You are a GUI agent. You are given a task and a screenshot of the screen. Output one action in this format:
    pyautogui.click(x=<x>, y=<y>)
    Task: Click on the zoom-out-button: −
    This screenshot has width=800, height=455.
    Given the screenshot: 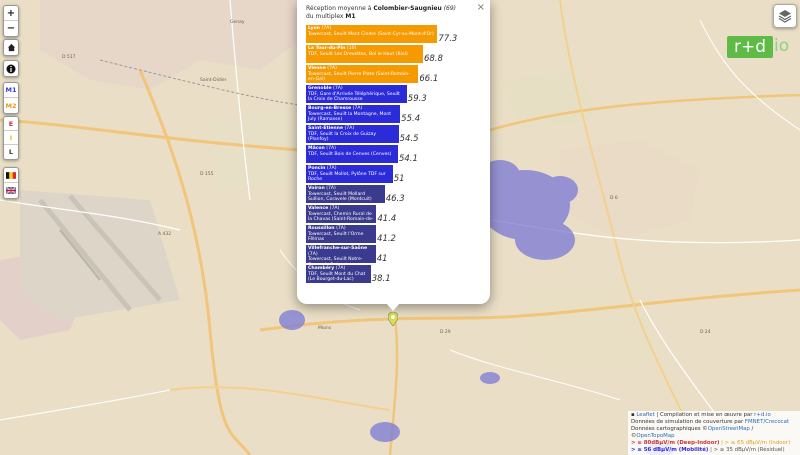 What is the action you would take?
    pyautogui.click(x=11, y=28)
    